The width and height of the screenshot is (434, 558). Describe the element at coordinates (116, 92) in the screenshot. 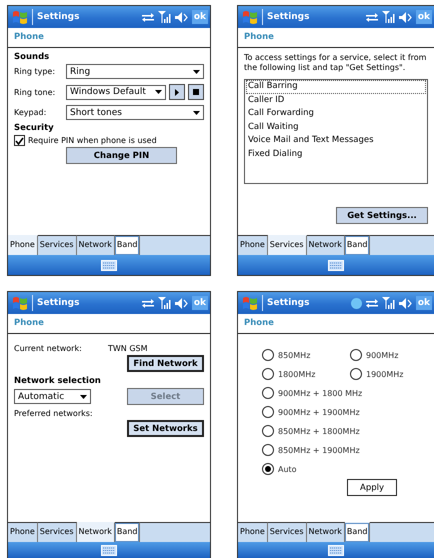

I see `dropdown: Windows Default` at that location.